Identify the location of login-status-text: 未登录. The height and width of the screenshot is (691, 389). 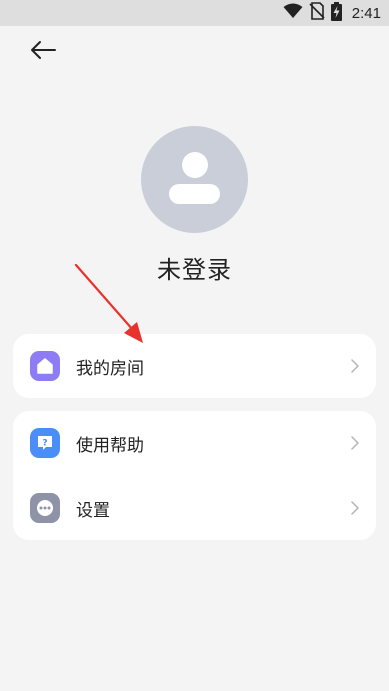
(194, 267).